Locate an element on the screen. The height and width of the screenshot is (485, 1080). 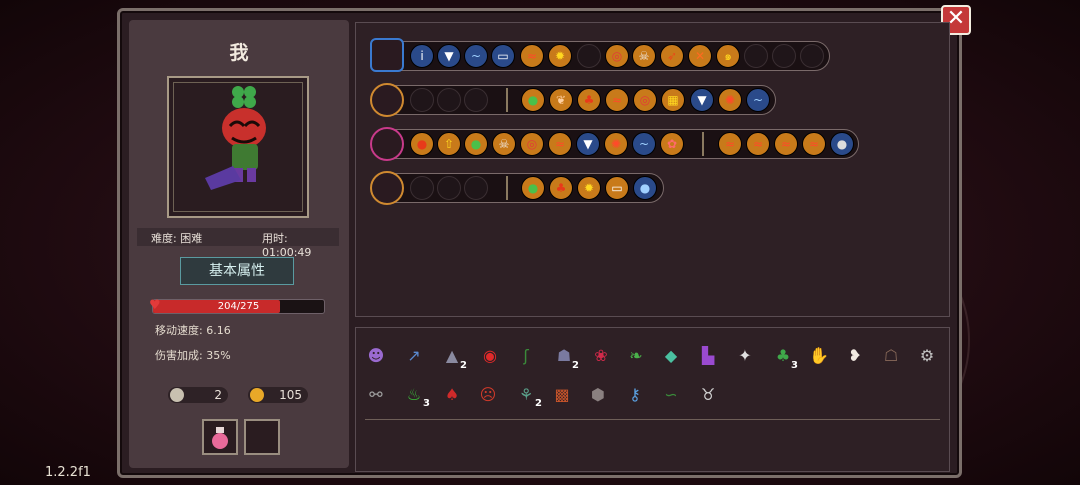
item-key-icon: ⚷ is located at coordinates (635, 394).